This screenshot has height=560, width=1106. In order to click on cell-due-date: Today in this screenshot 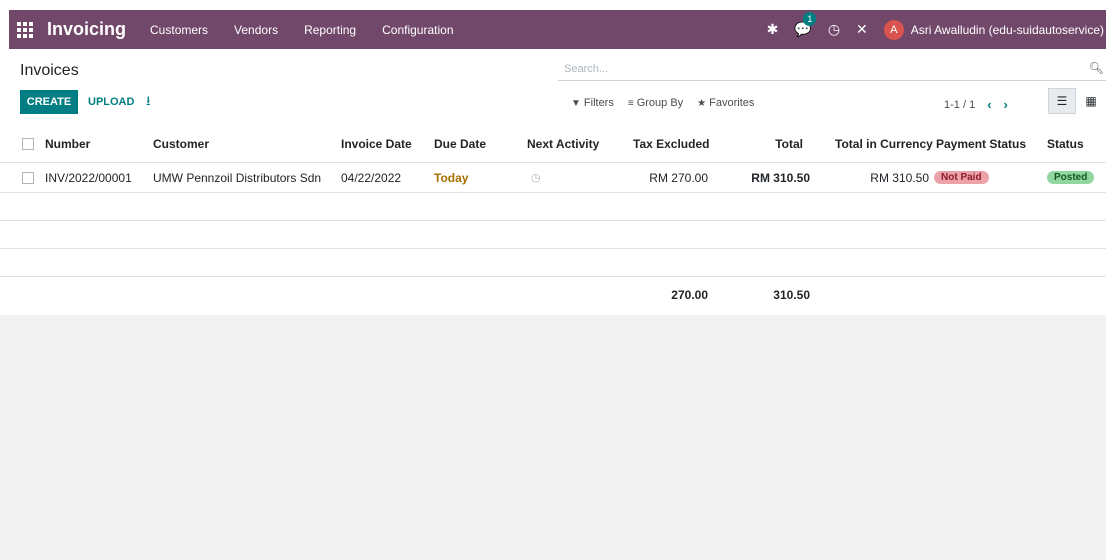, I will do `click(451, 177)`.